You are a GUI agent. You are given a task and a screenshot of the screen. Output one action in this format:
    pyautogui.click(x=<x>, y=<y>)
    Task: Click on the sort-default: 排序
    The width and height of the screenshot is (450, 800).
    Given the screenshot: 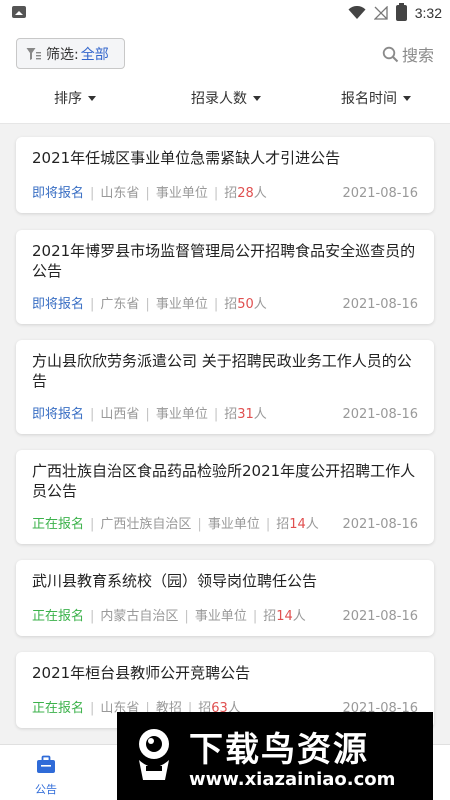 What is the action you would take?
    pyautogui.click(x=75, y=98)
    